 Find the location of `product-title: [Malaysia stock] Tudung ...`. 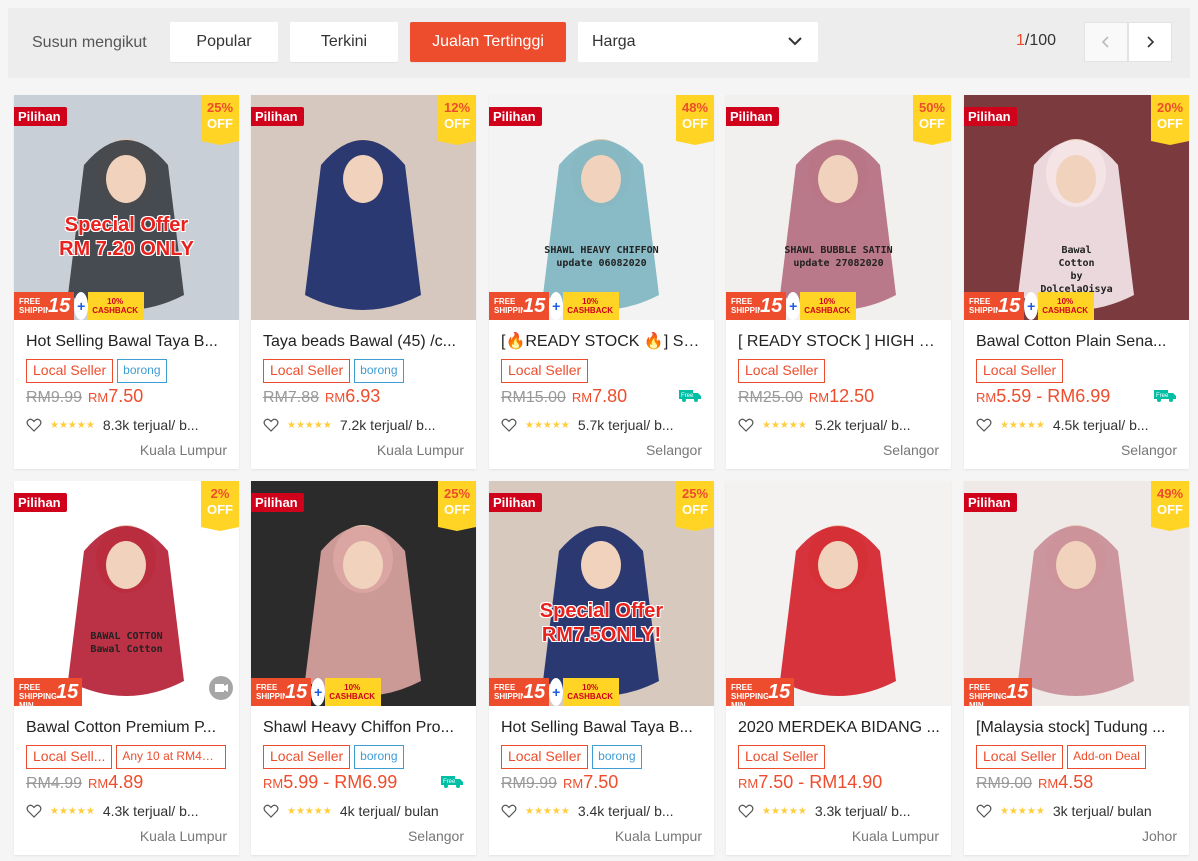

product-title: [Malaysia stock] Tudung ... is located at coordinates (1077, 728).